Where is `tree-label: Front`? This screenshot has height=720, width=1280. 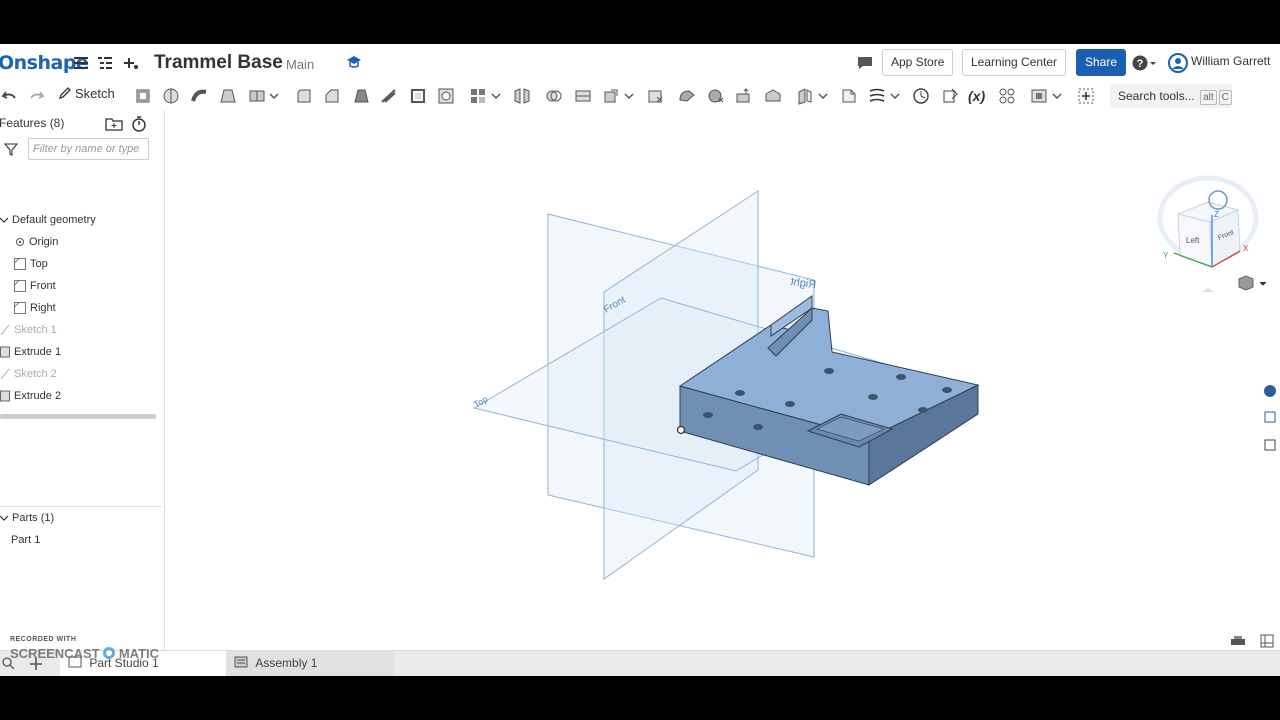
tree-label: Front is located at coordinates (43, 286).